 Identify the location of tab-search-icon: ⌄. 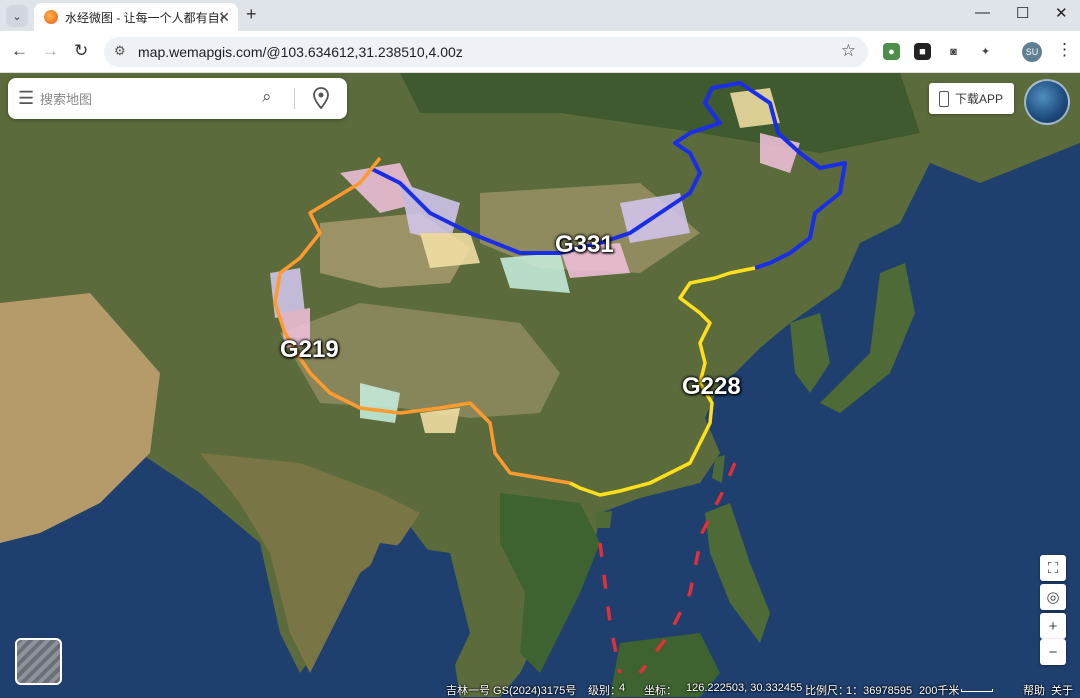
(17, 16).